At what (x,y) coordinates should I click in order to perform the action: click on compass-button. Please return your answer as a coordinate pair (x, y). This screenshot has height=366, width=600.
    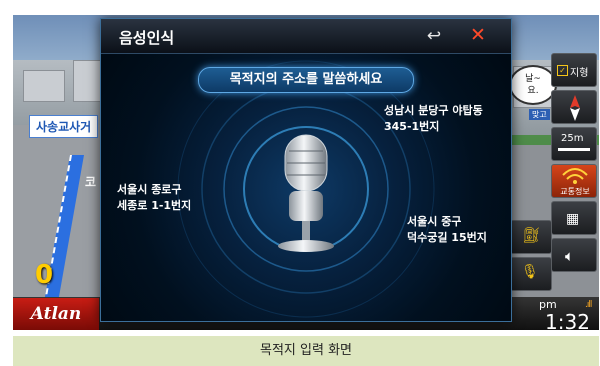
    Looking at the image, I should click on (574, 107).